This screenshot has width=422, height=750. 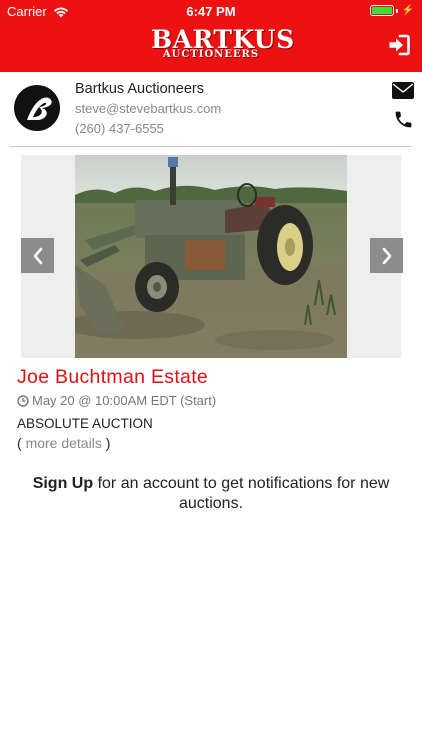 I want to click on company-name: Bartkus Auctioneers, so click(x=139, y=89).